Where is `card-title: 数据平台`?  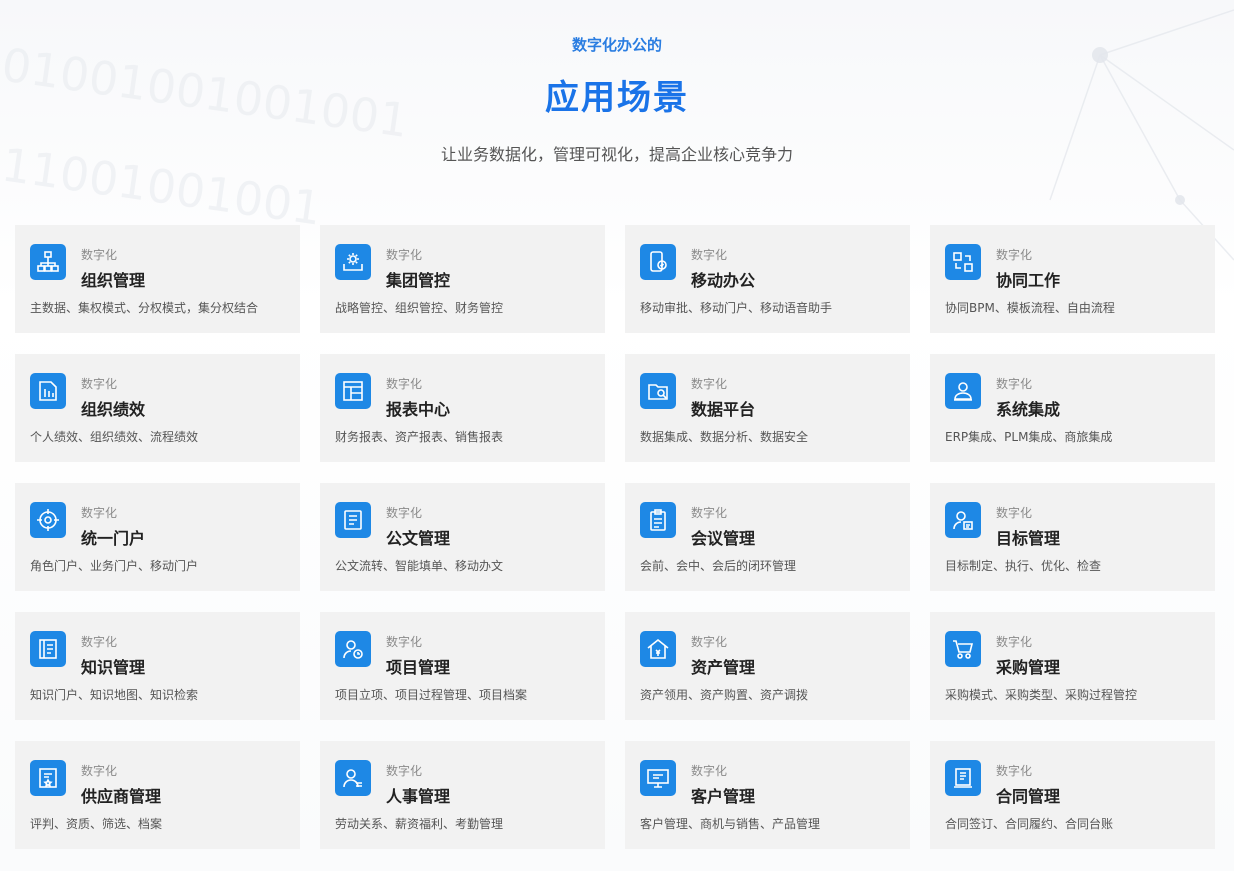
card-title: 数据平台 is located at coordinates (723, 409).